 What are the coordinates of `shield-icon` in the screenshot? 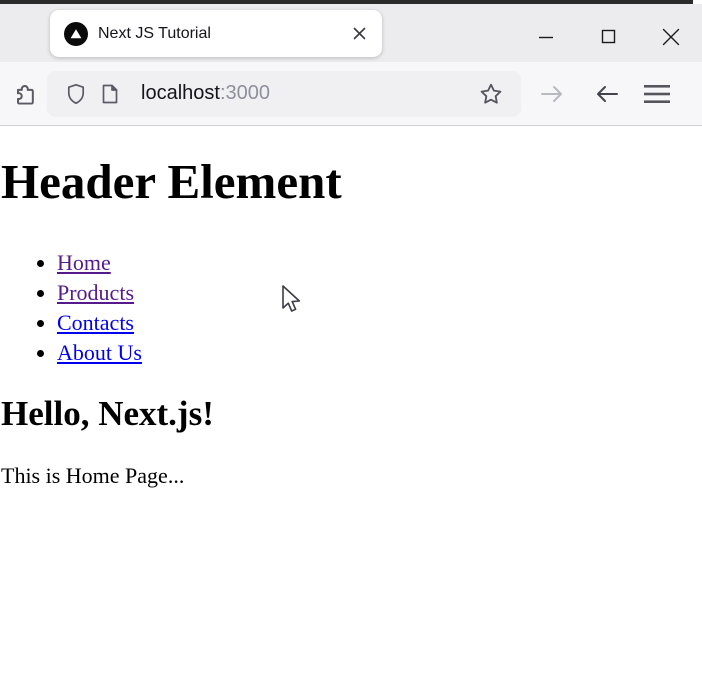 It's located at (76, 94).